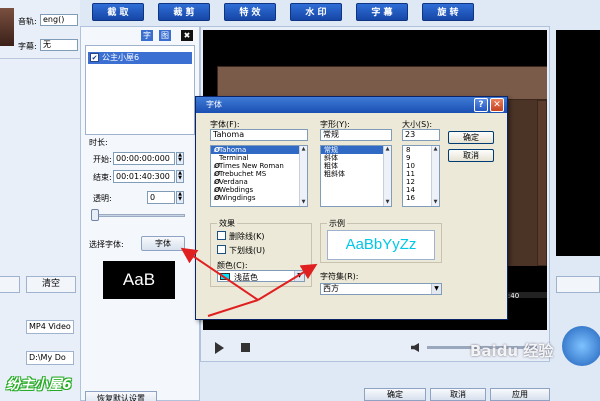  I want to click on strikeout-checkbox, so click(221, 235).